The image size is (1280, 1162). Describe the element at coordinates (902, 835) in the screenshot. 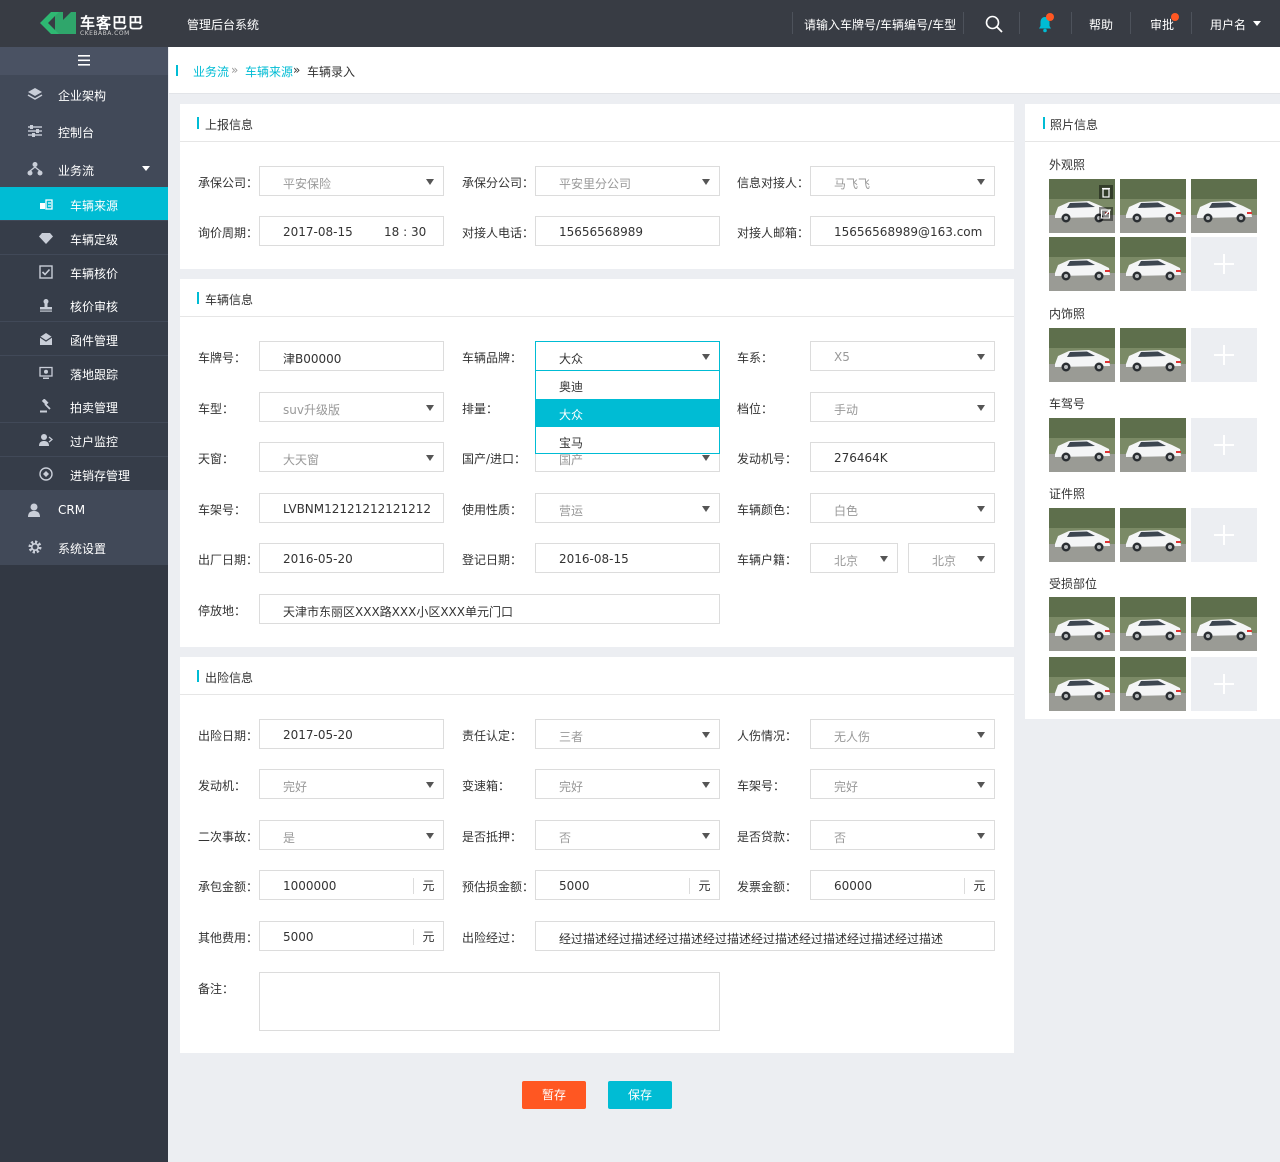

I see `loan-select: 否` at that location.